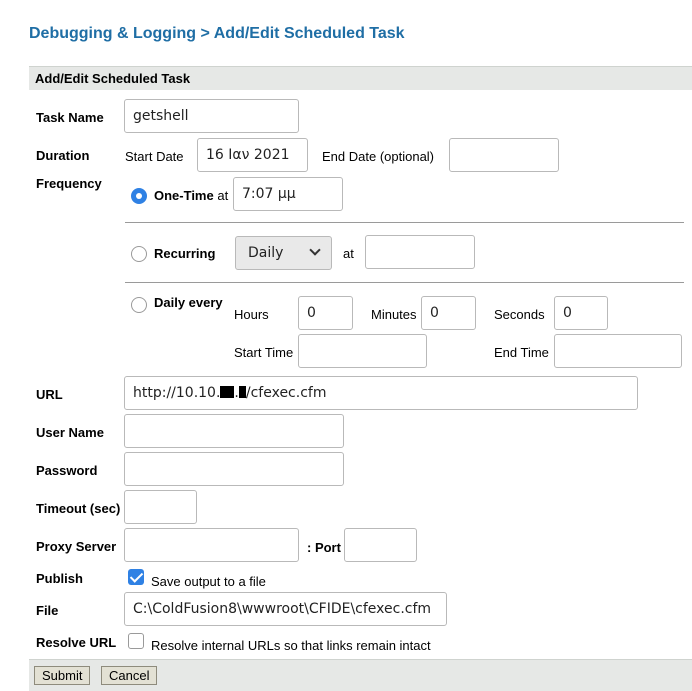 The image size is (692, 691). I want to click on url-input: http://10.10../cfexec.cfm, so click(381, 393).